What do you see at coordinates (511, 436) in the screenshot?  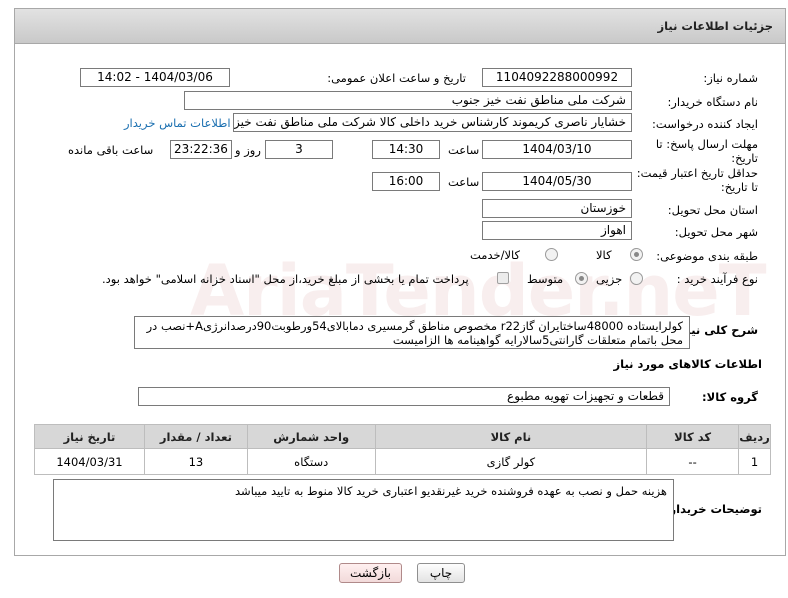 I see `col-name-header: نام کالا` at bounding box center [511, 436].